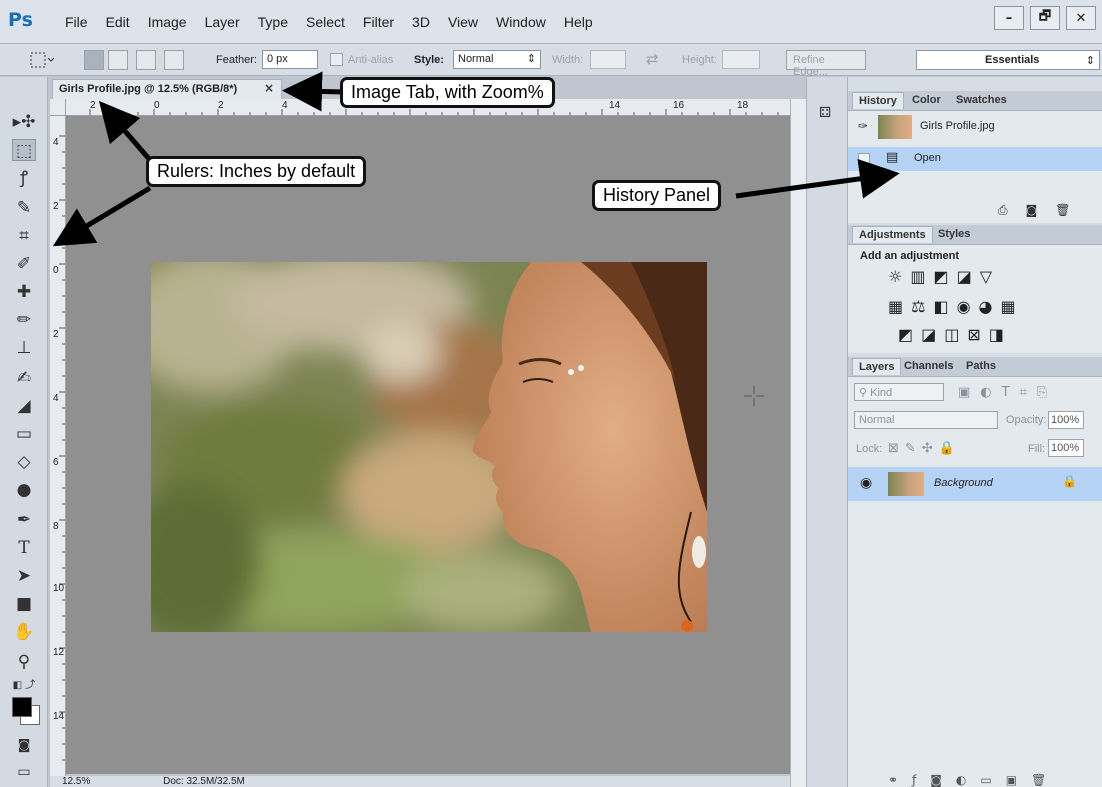 This screenshot has height=787, width=1102. What do you see at coordinates (866, 483) in the screenshot?
I see `eye-icon: ◉` at bounding box center [866, 483].